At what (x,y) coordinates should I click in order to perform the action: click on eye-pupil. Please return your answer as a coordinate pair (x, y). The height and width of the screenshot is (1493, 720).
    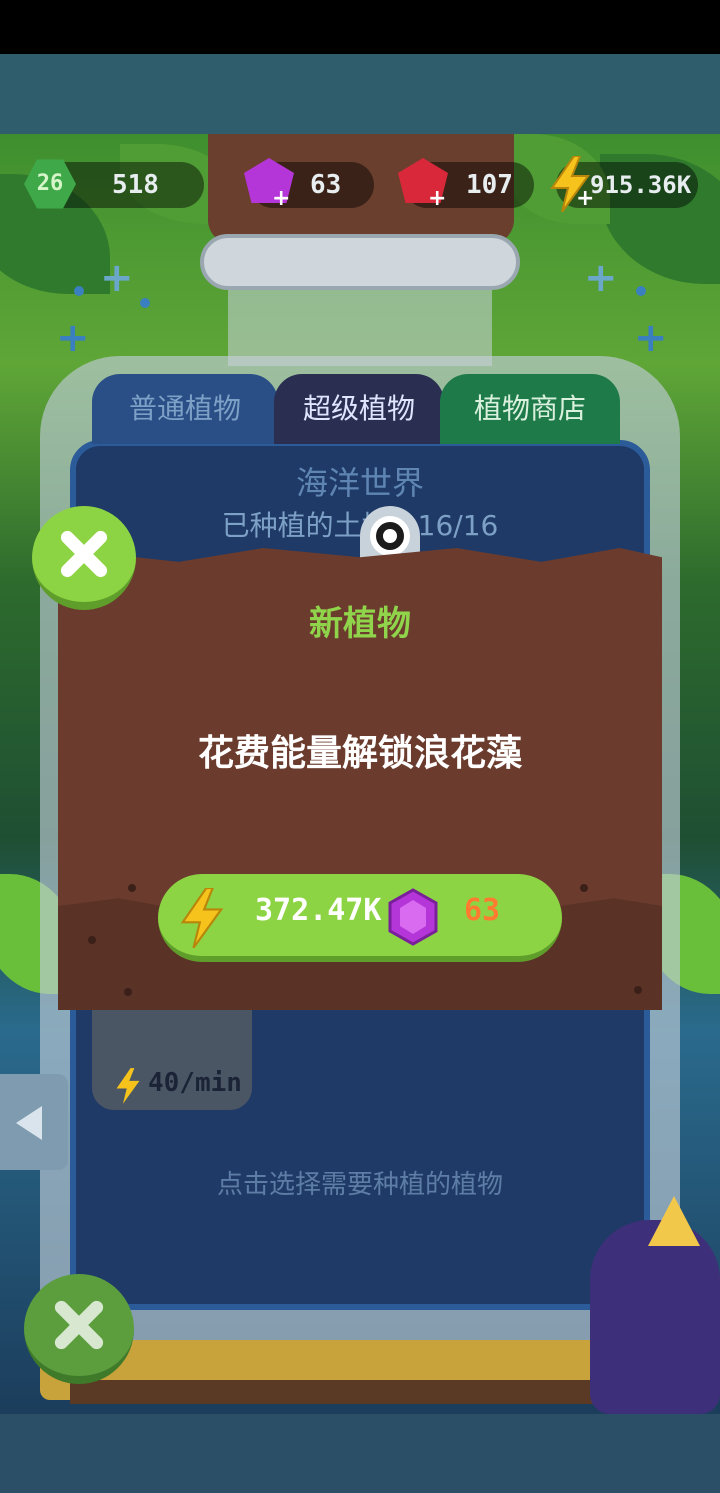
    Looking at the image, I should click on (390, 536).